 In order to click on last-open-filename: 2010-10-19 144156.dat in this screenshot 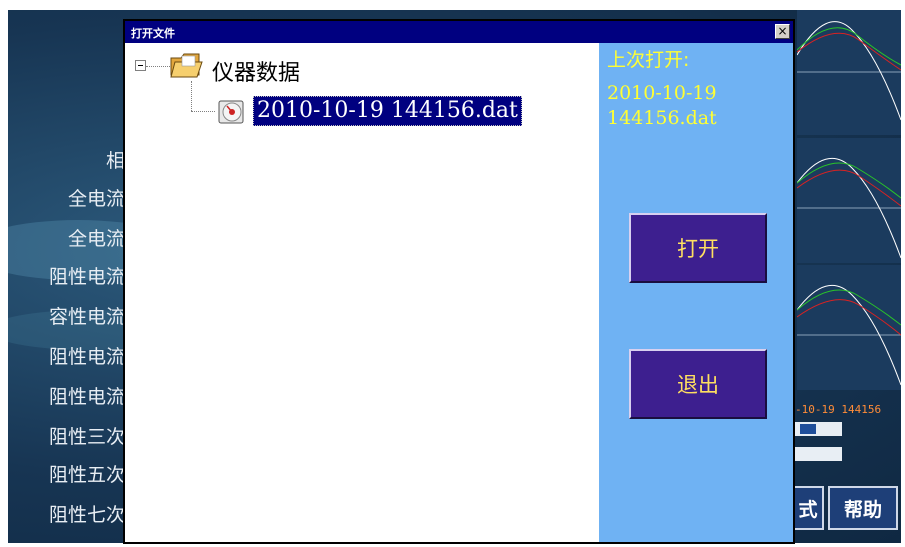, I will do `click(662, 105)`.